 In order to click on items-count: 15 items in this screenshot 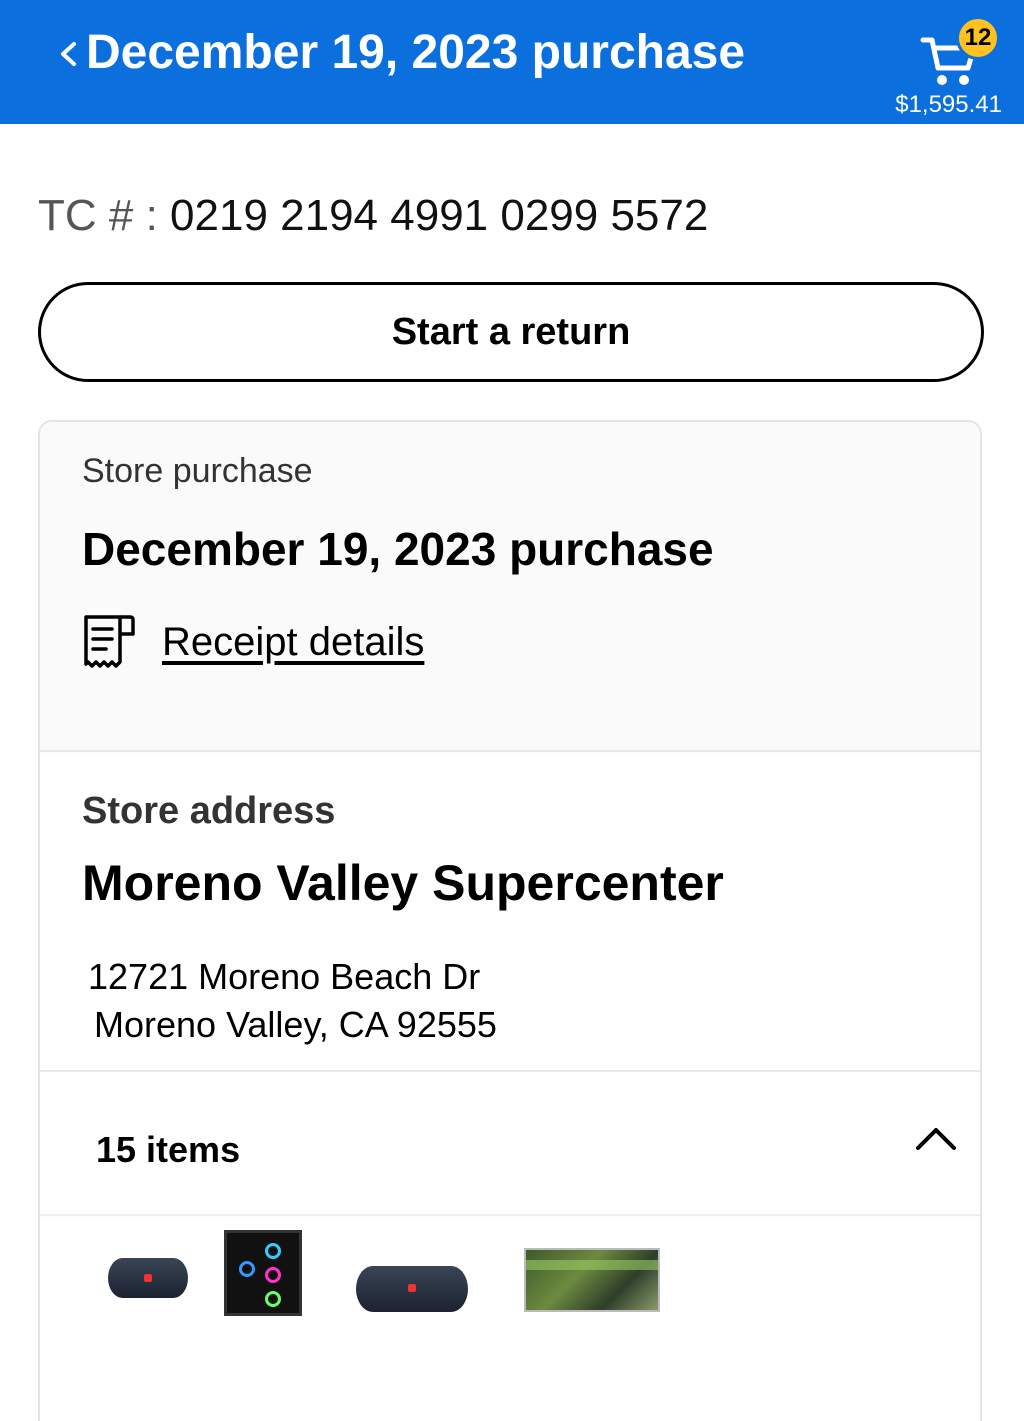, I will do `click(168, 1149)`.